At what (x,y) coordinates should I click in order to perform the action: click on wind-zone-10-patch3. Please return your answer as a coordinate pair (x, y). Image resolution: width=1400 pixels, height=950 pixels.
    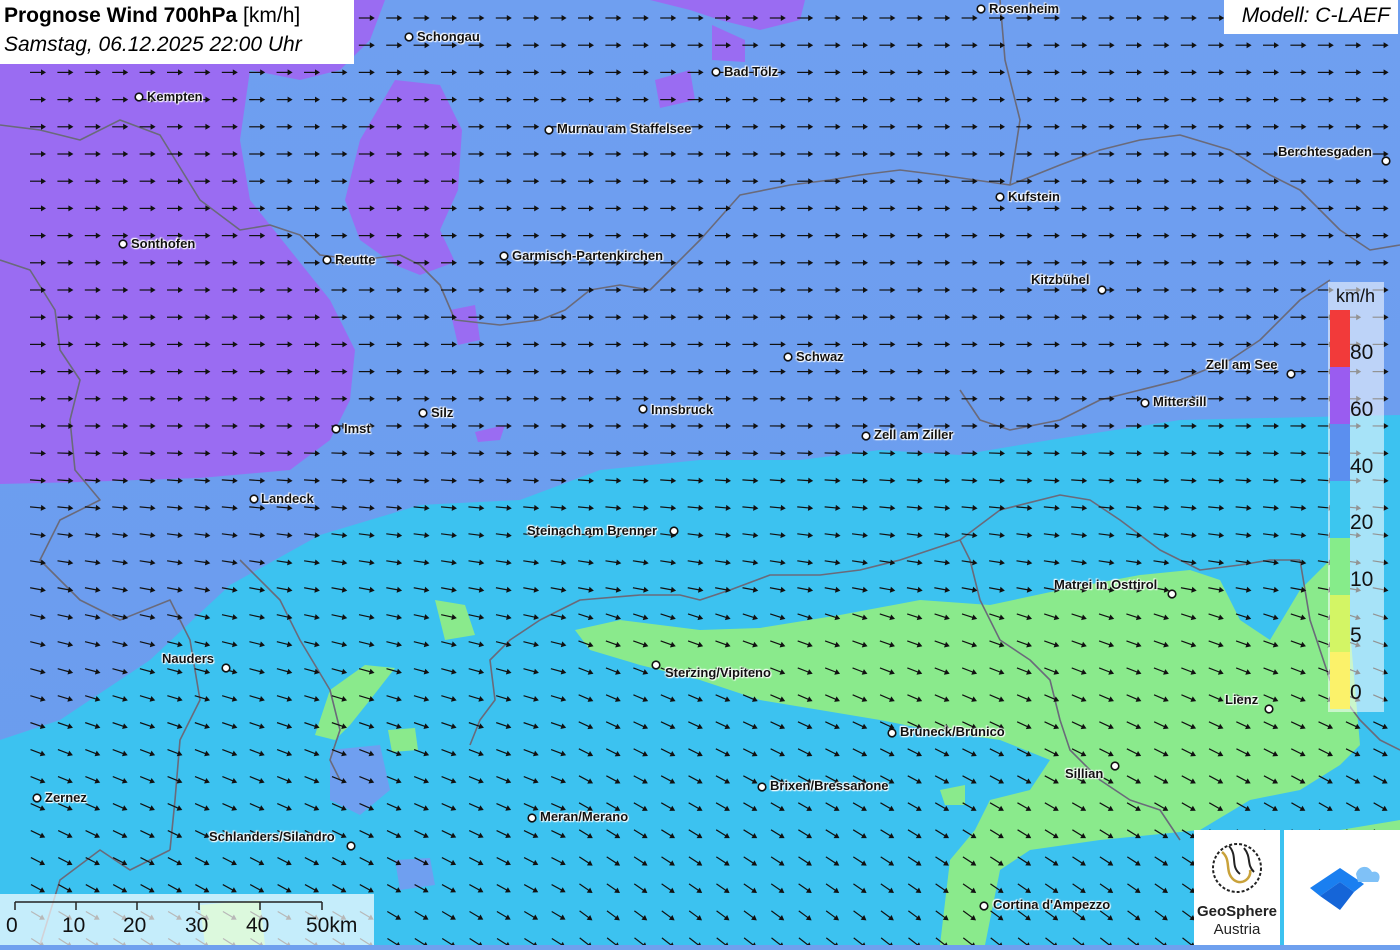
    Looking at the image, I should click on (403, 740).